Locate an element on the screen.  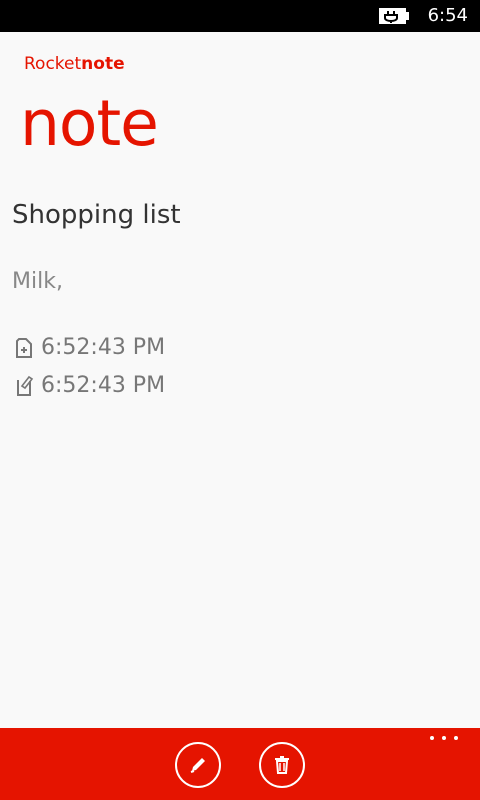
ellipsis-icon is located at coordinates (444, 743).